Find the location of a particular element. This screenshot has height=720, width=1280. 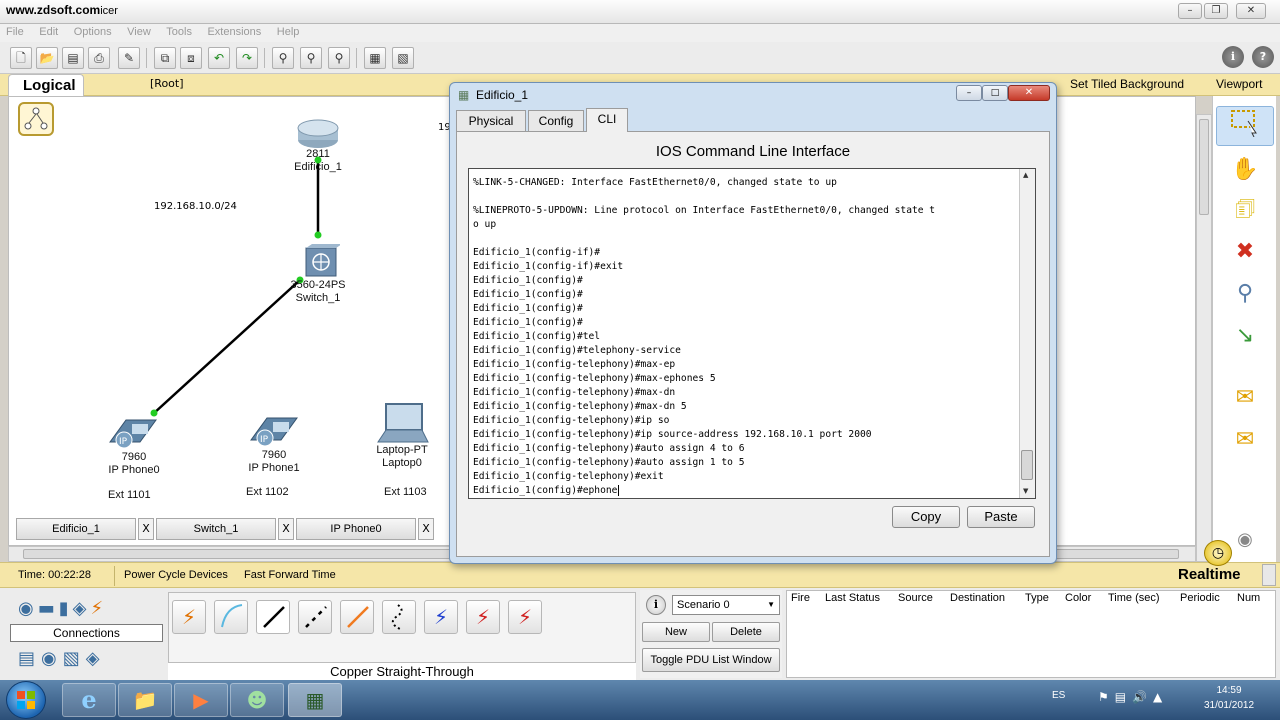

device-tab-switch: Switch_1 is located at coordinates (216, 529).